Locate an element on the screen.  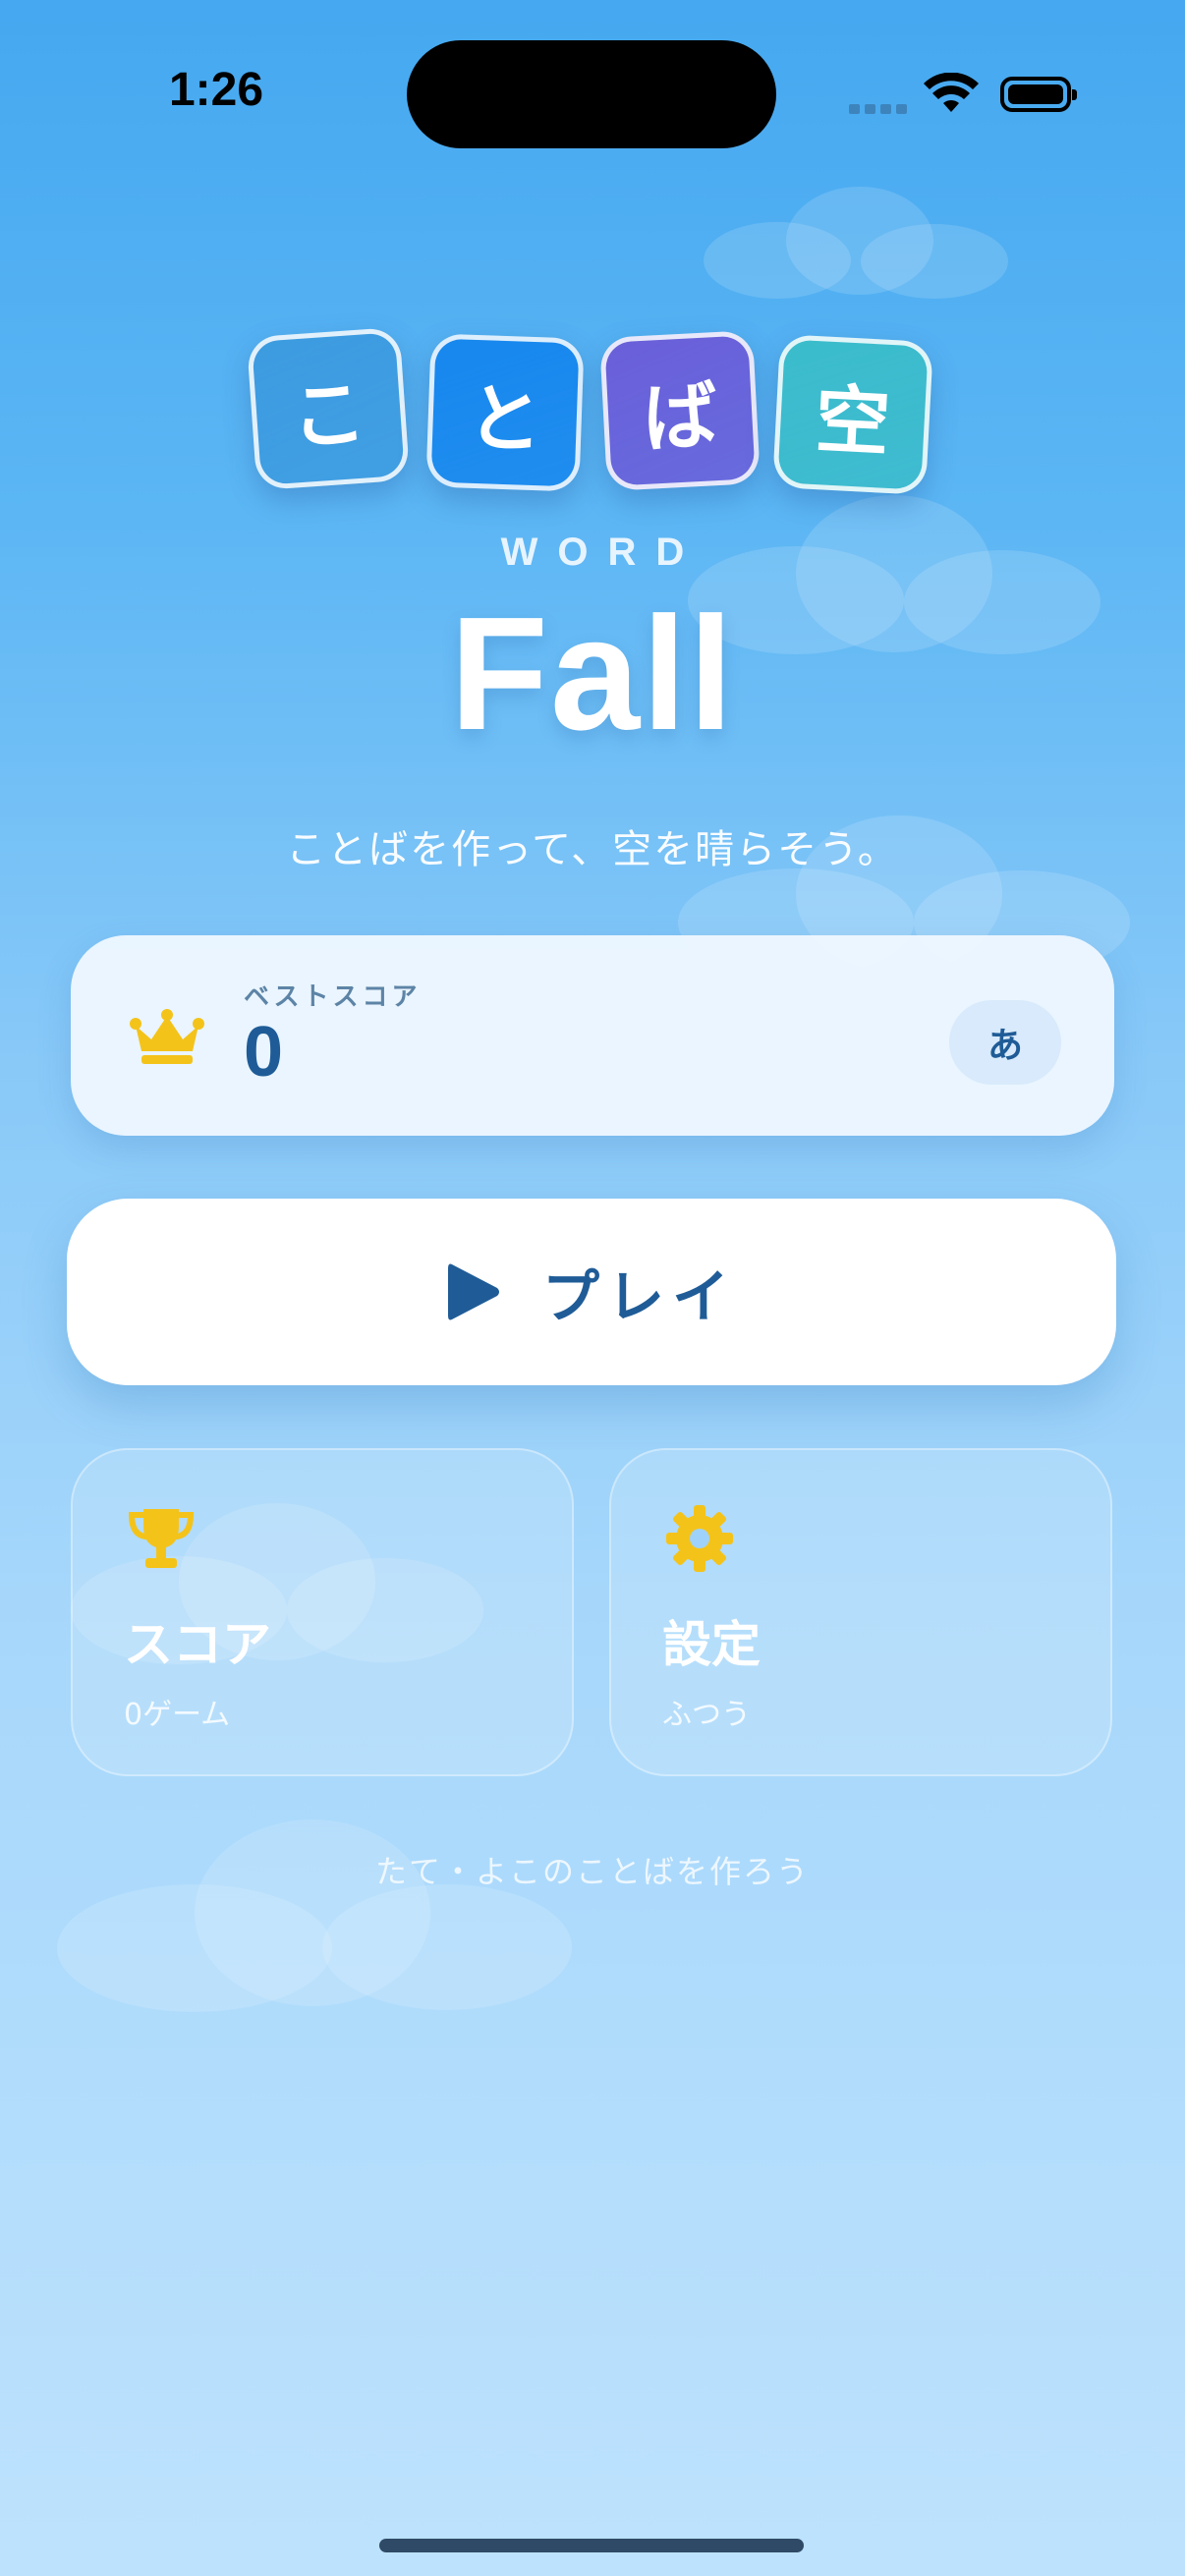
best-score-label: ベストスコア is located at coordinates (333, 997).